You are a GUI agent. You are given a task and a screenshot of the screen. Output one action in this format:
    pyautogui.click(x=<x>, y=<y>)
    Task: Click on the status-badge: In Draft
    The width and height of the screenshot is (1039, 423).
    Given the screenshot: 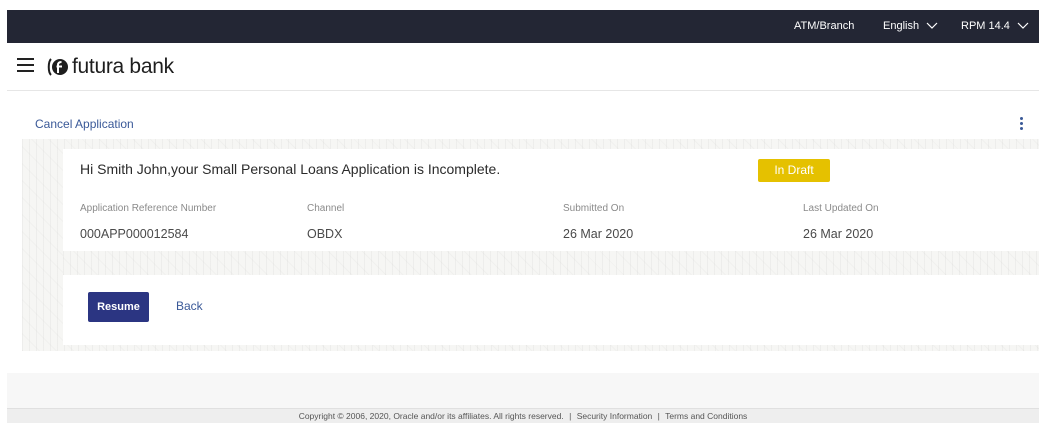 What is the action you would take?
    pyautogui.click(x=794, y=170)
    